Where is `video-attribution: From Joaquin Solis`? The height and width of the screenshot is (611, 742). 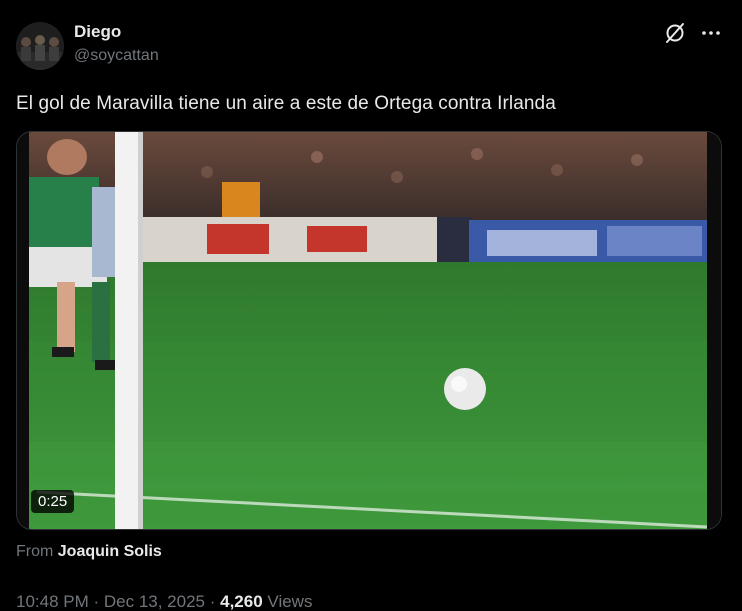
video-attribution: From Joaquin Solis is located at coordinates (89, 552).